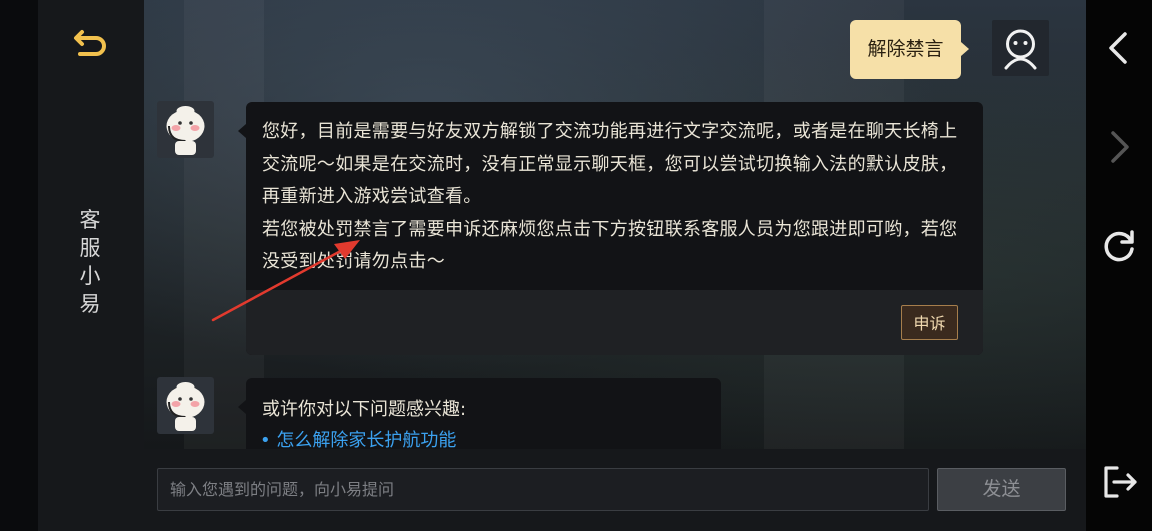 This screenshot has height=531, width=1152. What do you see at coordinates (909, 49) in the screenshot?
I see `user-message-bubble: 解除禁言` at bounding box center [909, 49].